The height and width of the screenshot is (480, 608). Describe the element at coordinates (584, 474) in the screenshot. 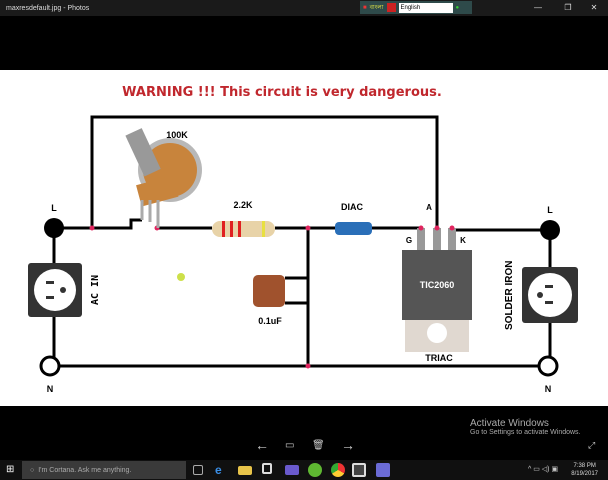

I see `clock-date: 8/19/2017` at that location.